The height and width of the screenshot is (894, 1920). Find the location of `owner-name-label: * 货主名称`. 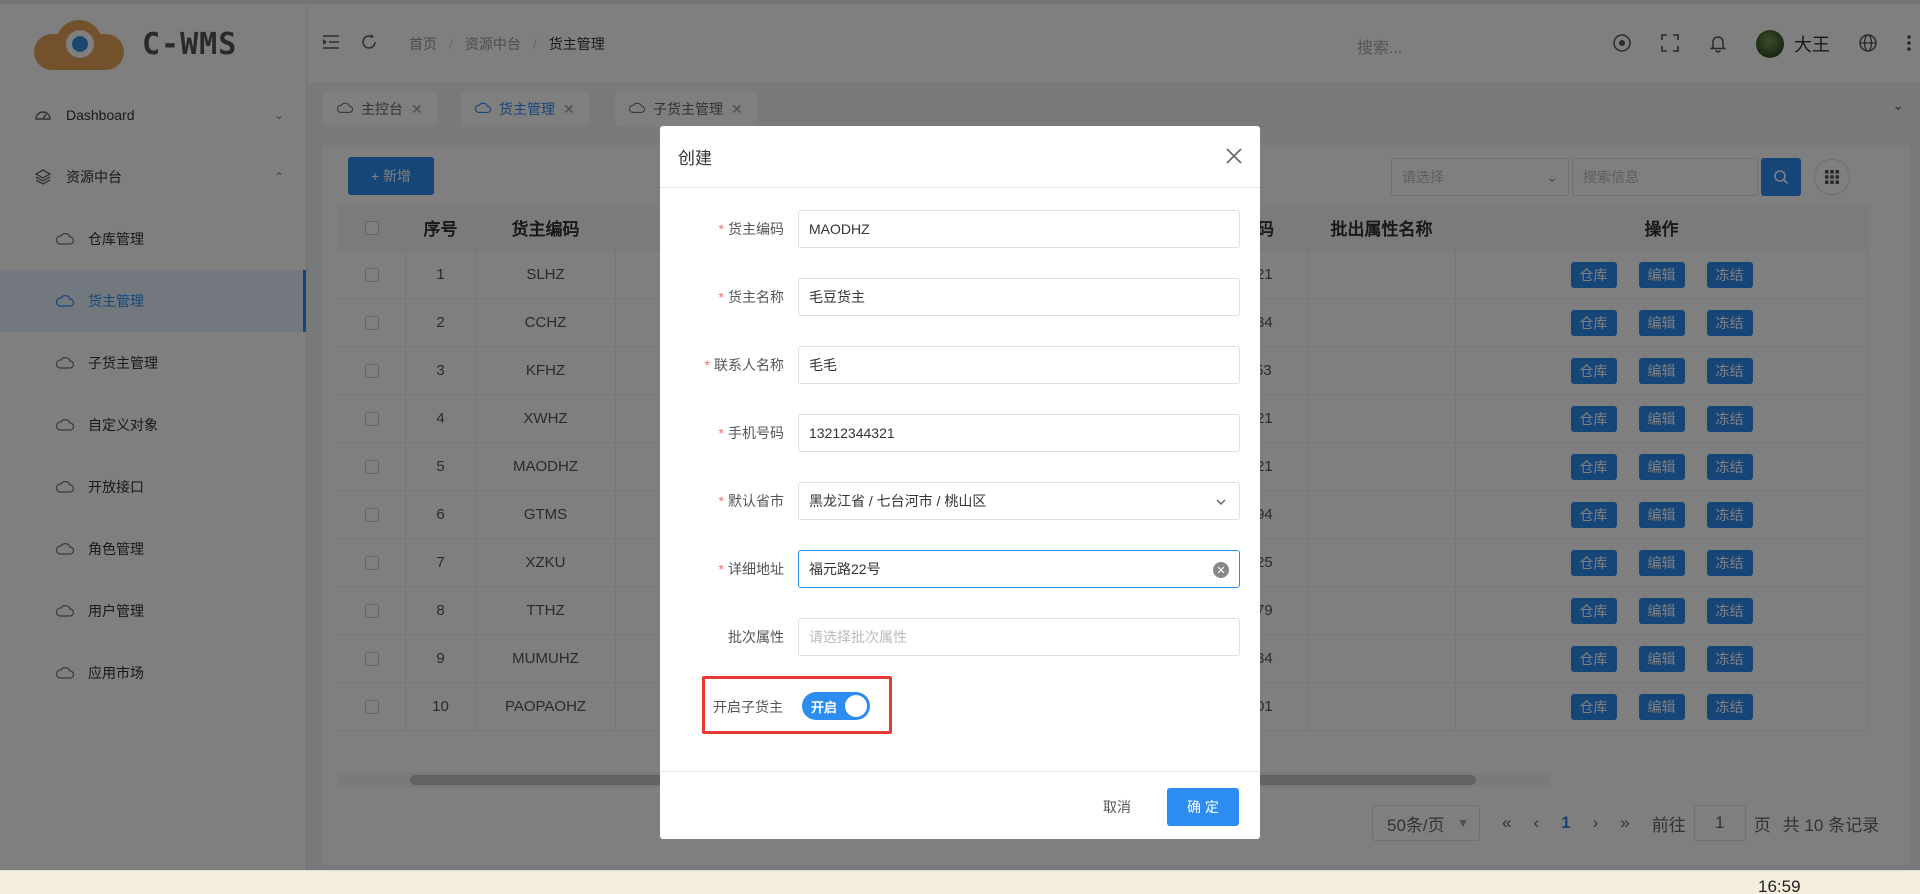

owner-name-label: * 货主名称 is located at coordinates (751, 297).